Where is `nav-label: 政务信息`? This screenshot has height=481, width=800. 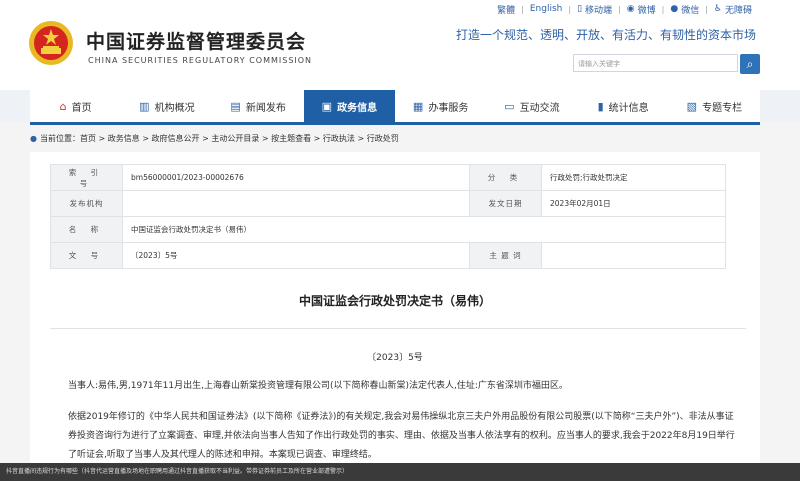 nav-label: 政务信息 is located at coordinates (357, 108).